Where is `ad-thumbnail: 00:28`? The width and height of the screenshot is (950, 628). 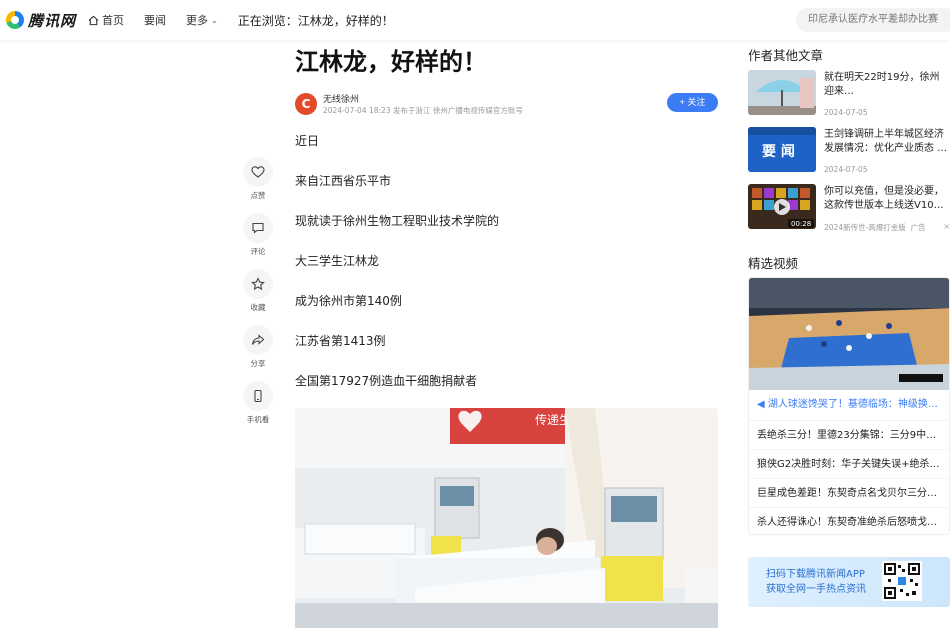 ad-thumbnail: 00:28 is located at coordinates (782, 206).